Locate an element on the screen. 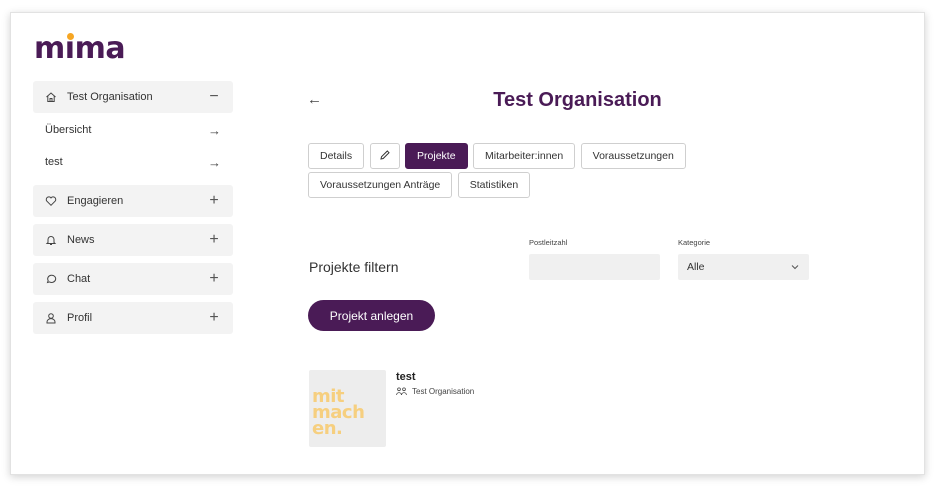  user-icon is located at coordinates (53, 318).